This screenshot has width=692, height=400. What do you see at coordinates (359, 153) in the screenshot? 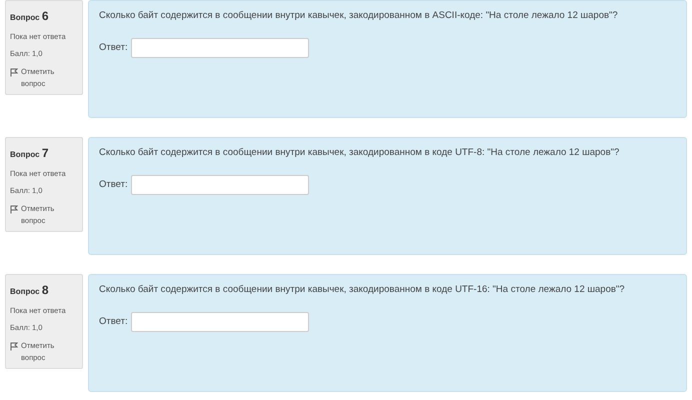
I see `question-text: Сколько байт содержится в сообщении внутри кавычек, закодированном в коде UTF-8: "На столе лежало 12 шаров"?` at bounding box center [359, 153].